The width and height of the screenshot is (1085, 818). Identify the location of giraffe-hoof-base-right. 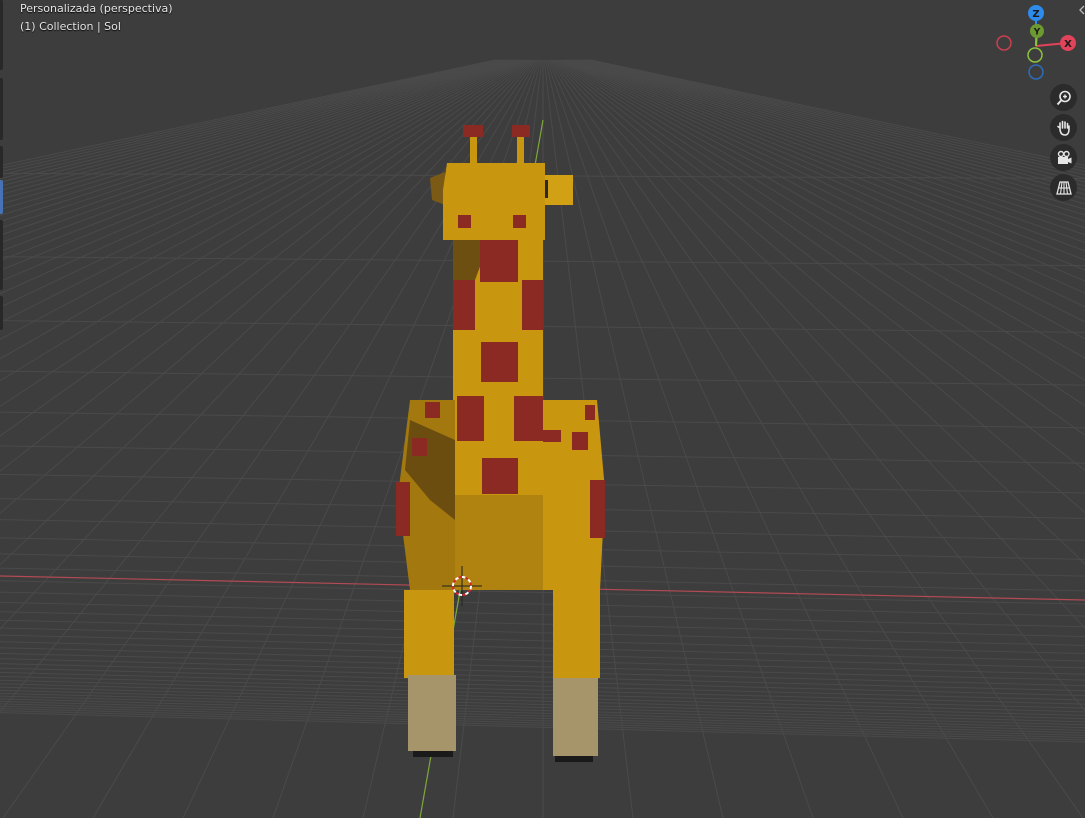
(574, 759).